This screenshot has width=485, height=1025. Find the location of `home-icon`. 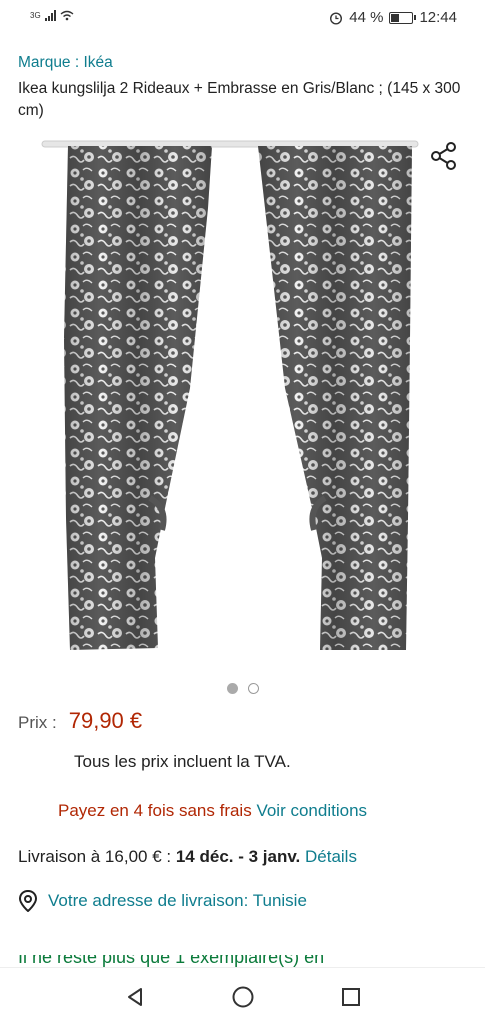

home-icon is located at coordinates (243, 997).